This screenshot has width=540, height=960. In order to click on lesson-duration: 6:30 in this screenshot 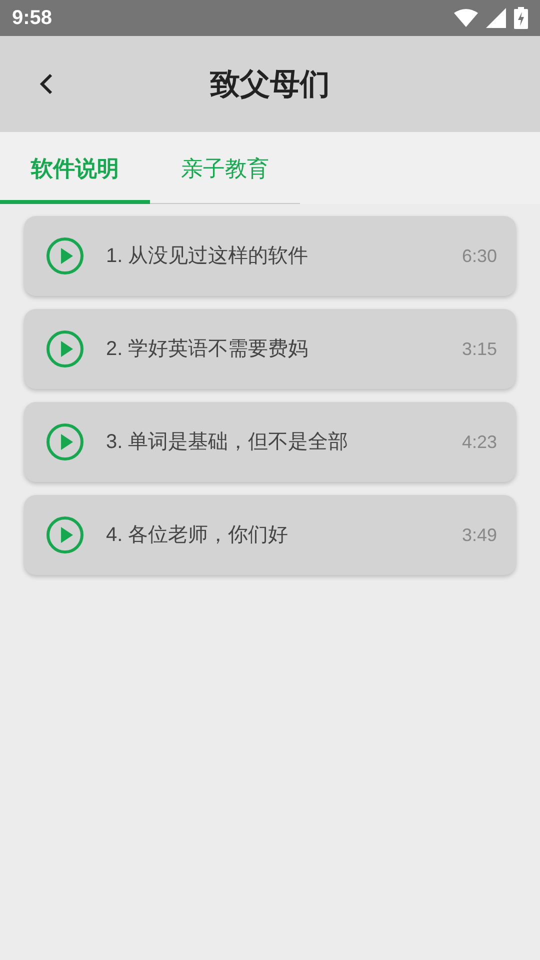, I will do `click(479, 256)`.